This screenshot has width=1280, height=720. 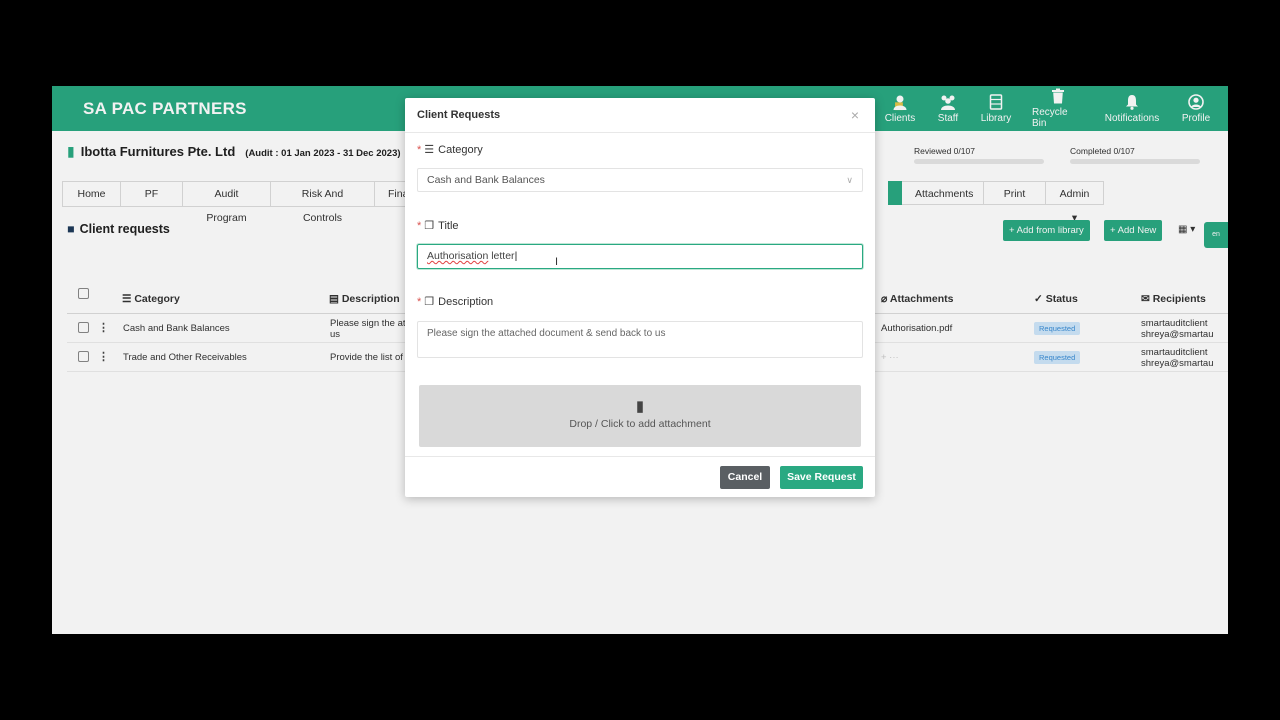 What do you see at coordinates (450, 150) in the screenshot?
I see `category-label: * ☰ Category` at bounding box center [450, 150].